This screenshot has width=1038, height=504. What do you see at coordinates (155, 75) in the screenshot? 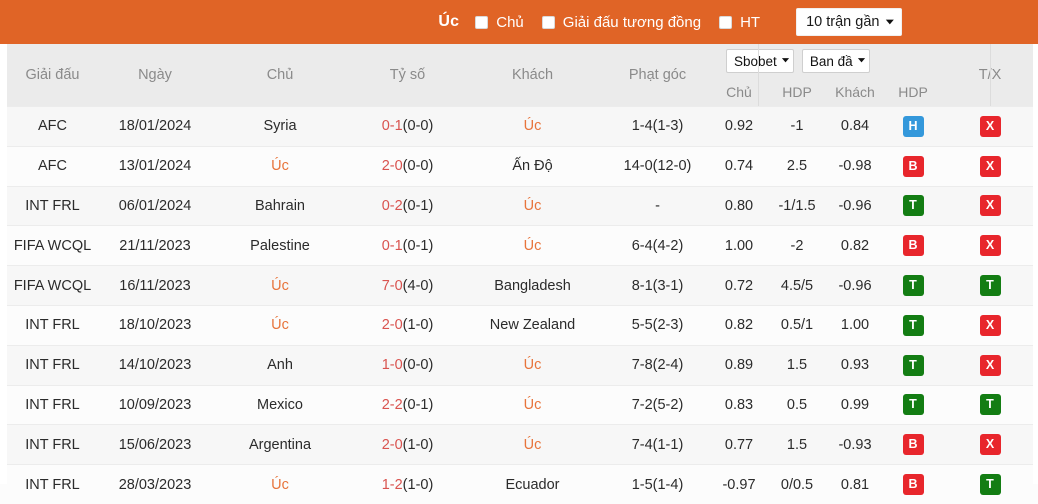
I see `col-header-date: Ngày` at bounding box center [155, 75].